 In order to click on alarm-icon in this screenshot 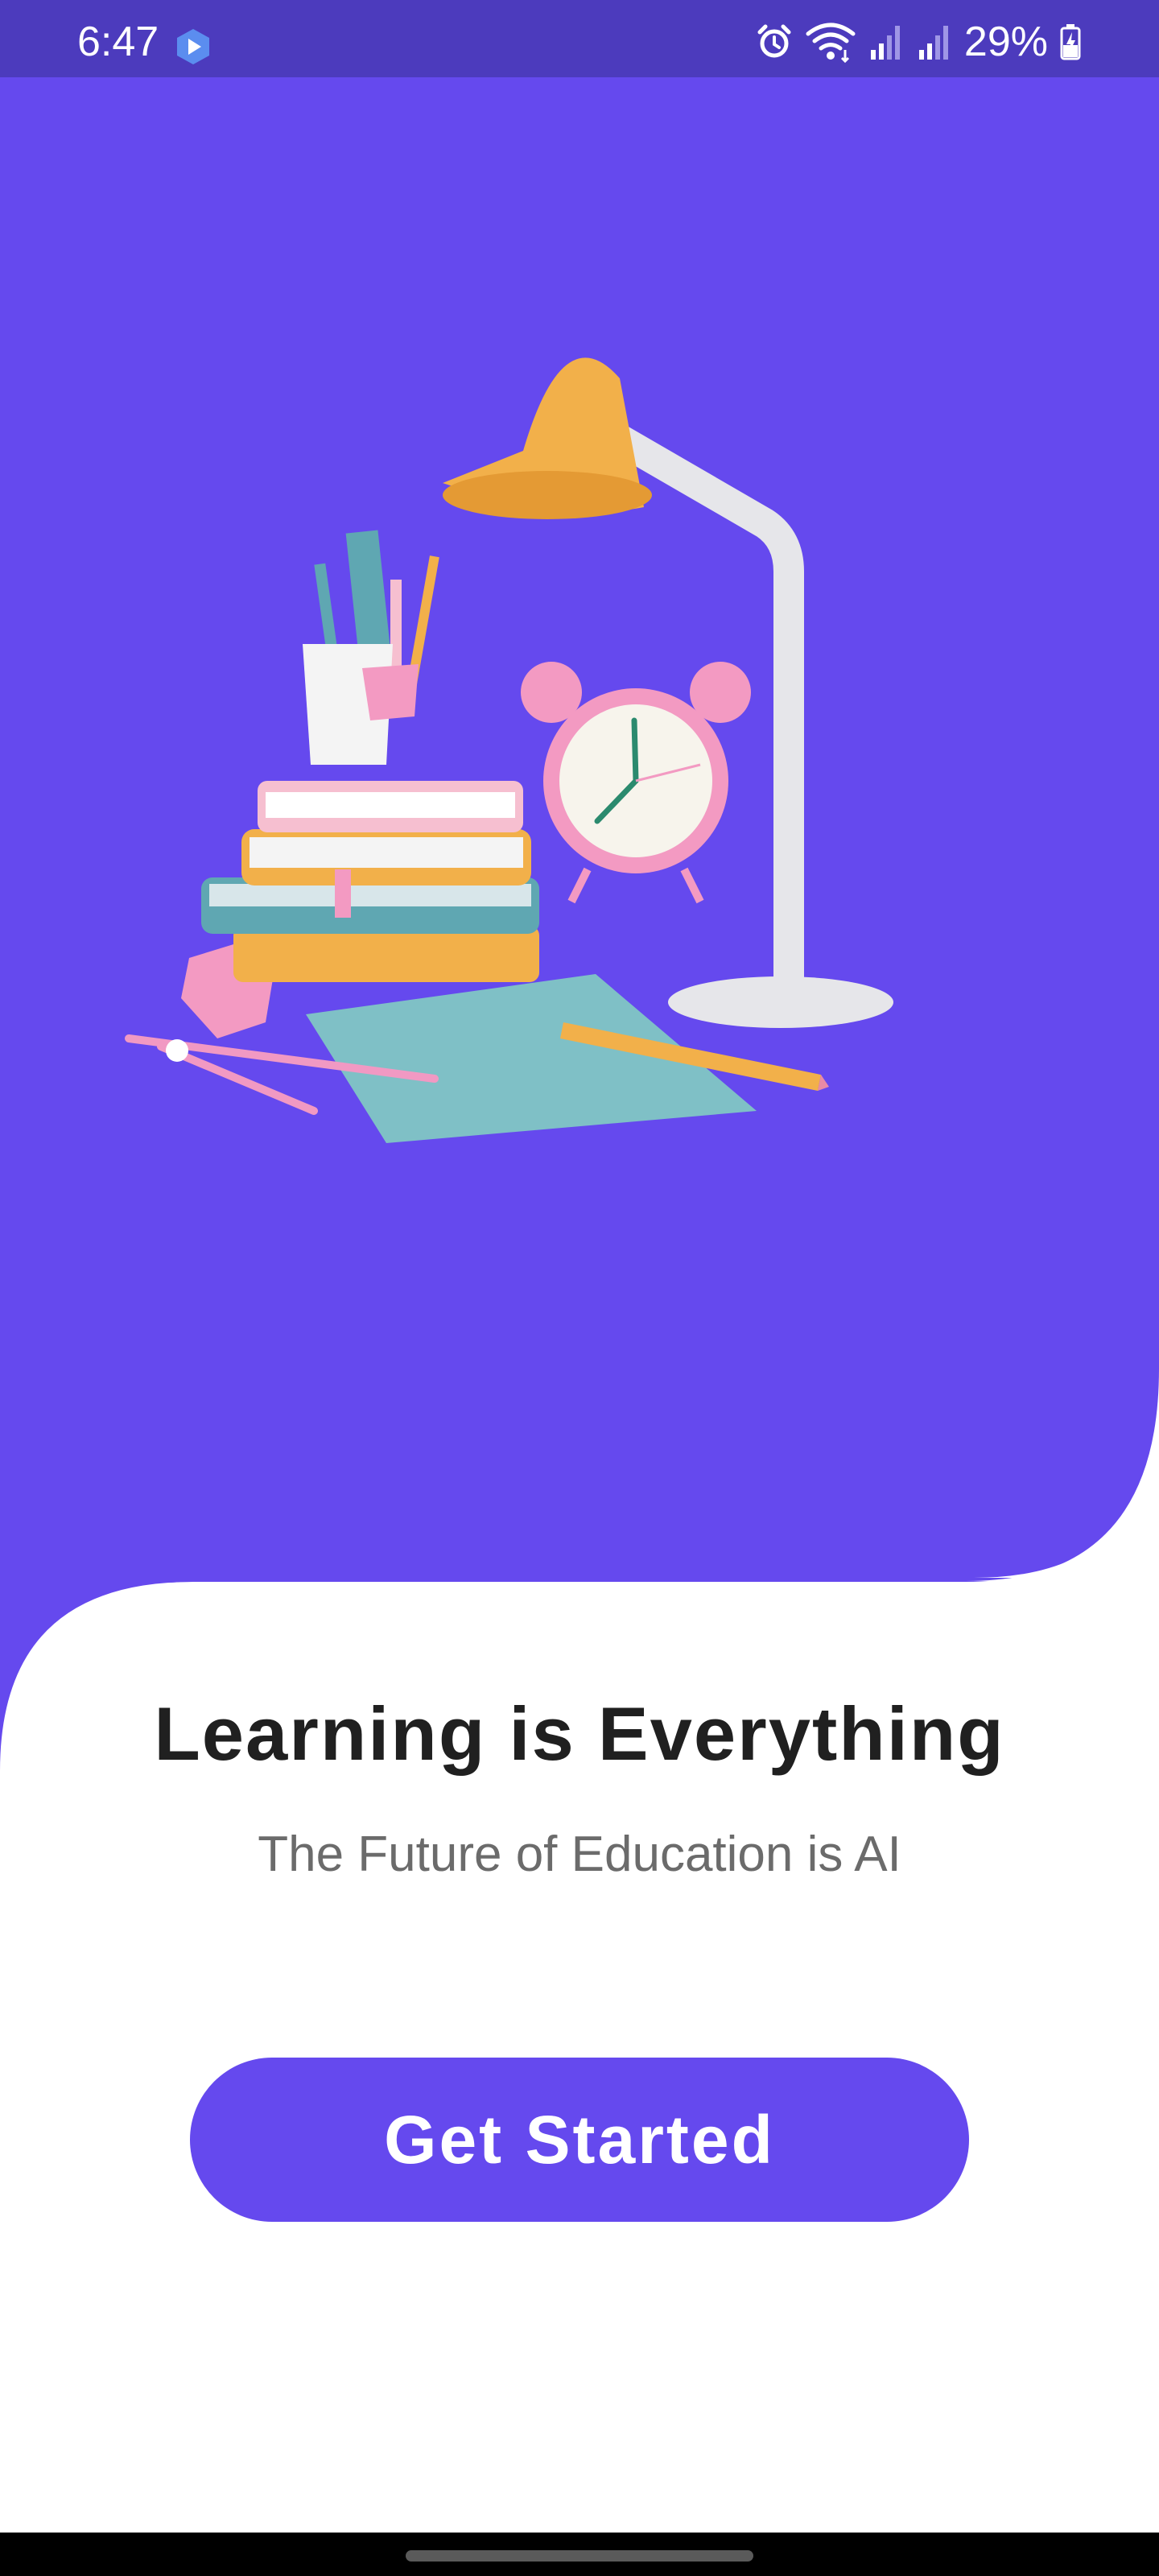, I will do `click(774, 41)`.